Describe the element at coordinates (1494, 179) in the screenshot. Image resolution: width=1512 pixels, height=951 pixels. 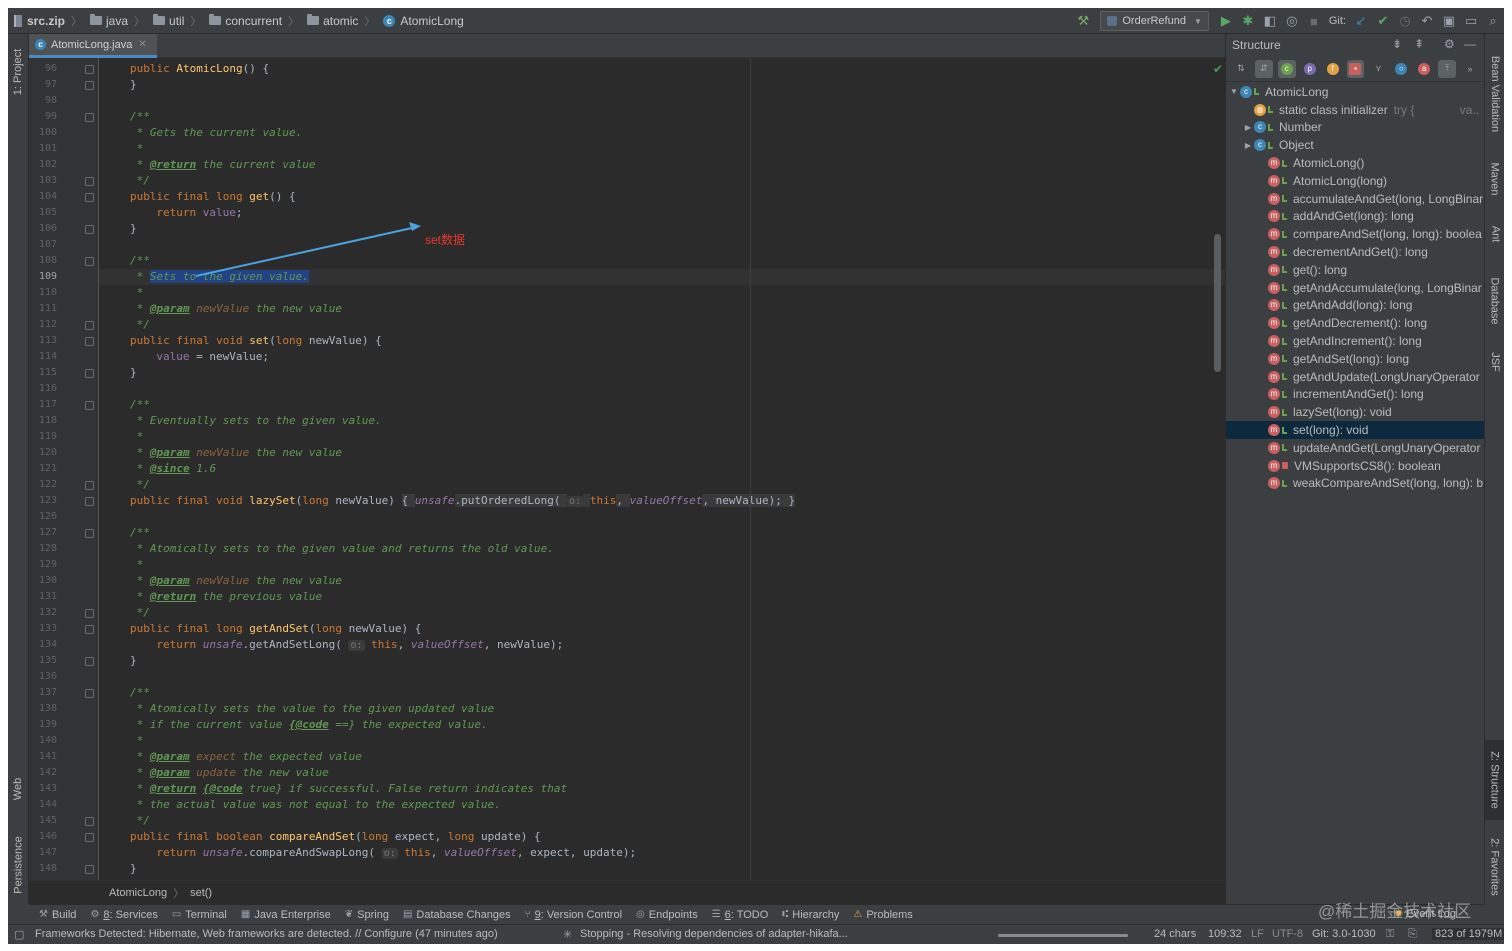
I see `maven-tool-tab: Maven` at that location.